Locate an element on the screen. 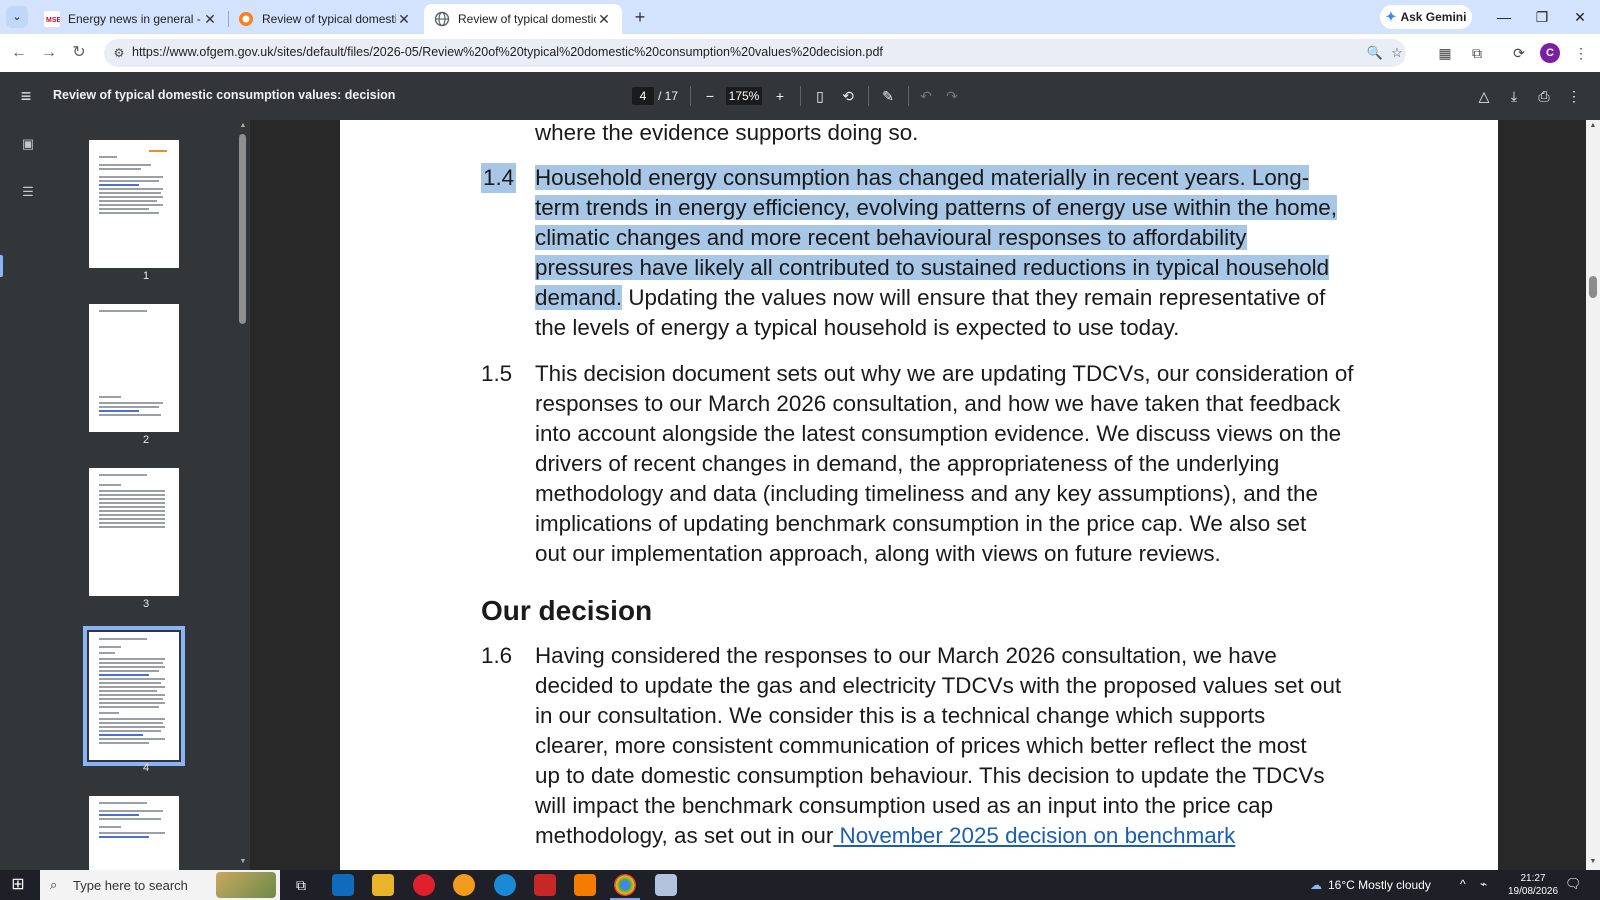 The height and width of the screenshot is (900, 1600). hamburger-menu-icon: ≡ is located at coordinates (26, 96).